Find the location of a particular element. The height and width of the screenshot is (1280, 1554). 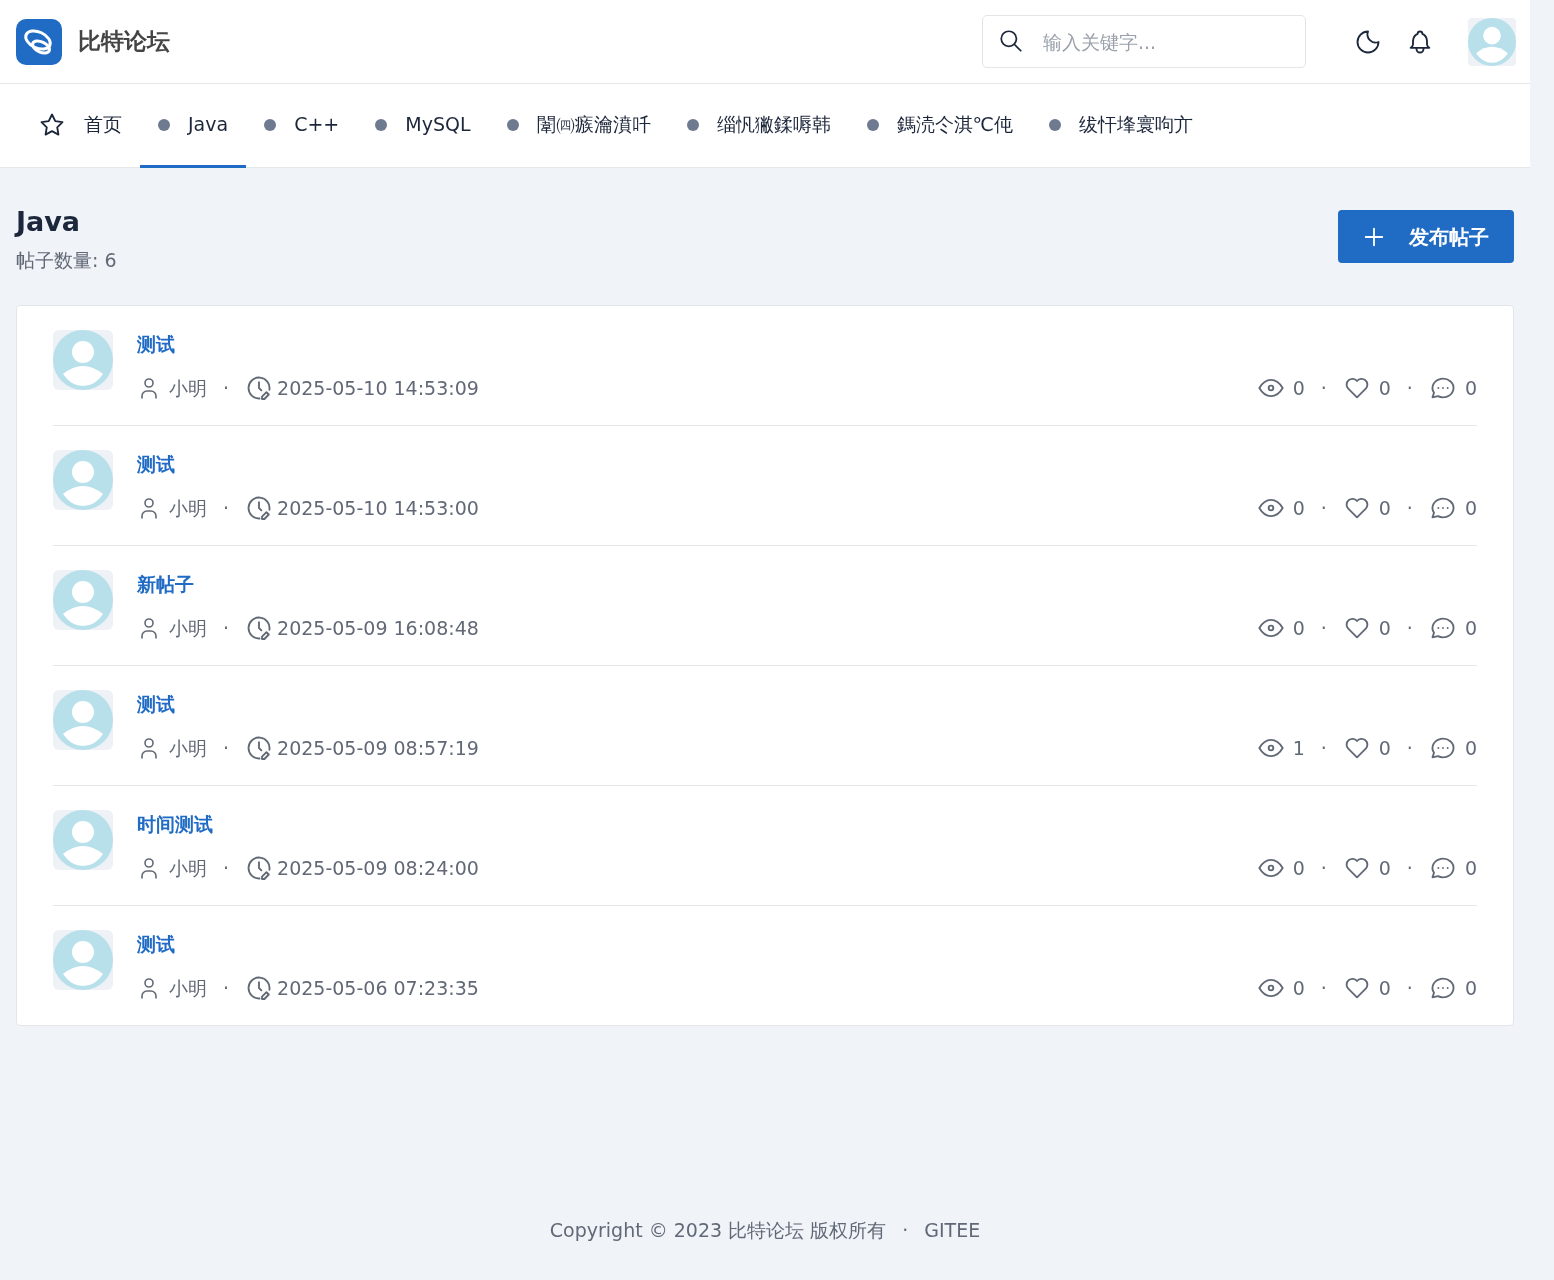

nav-tab: 闈㈣瘯瀹濆吀 is located at coordinates (578, 126).